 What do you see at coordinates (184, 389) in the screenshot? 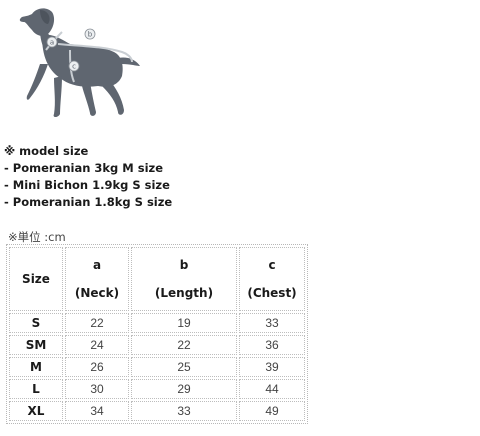
I see `length-cell: 29` at bounding box center [184, 389].